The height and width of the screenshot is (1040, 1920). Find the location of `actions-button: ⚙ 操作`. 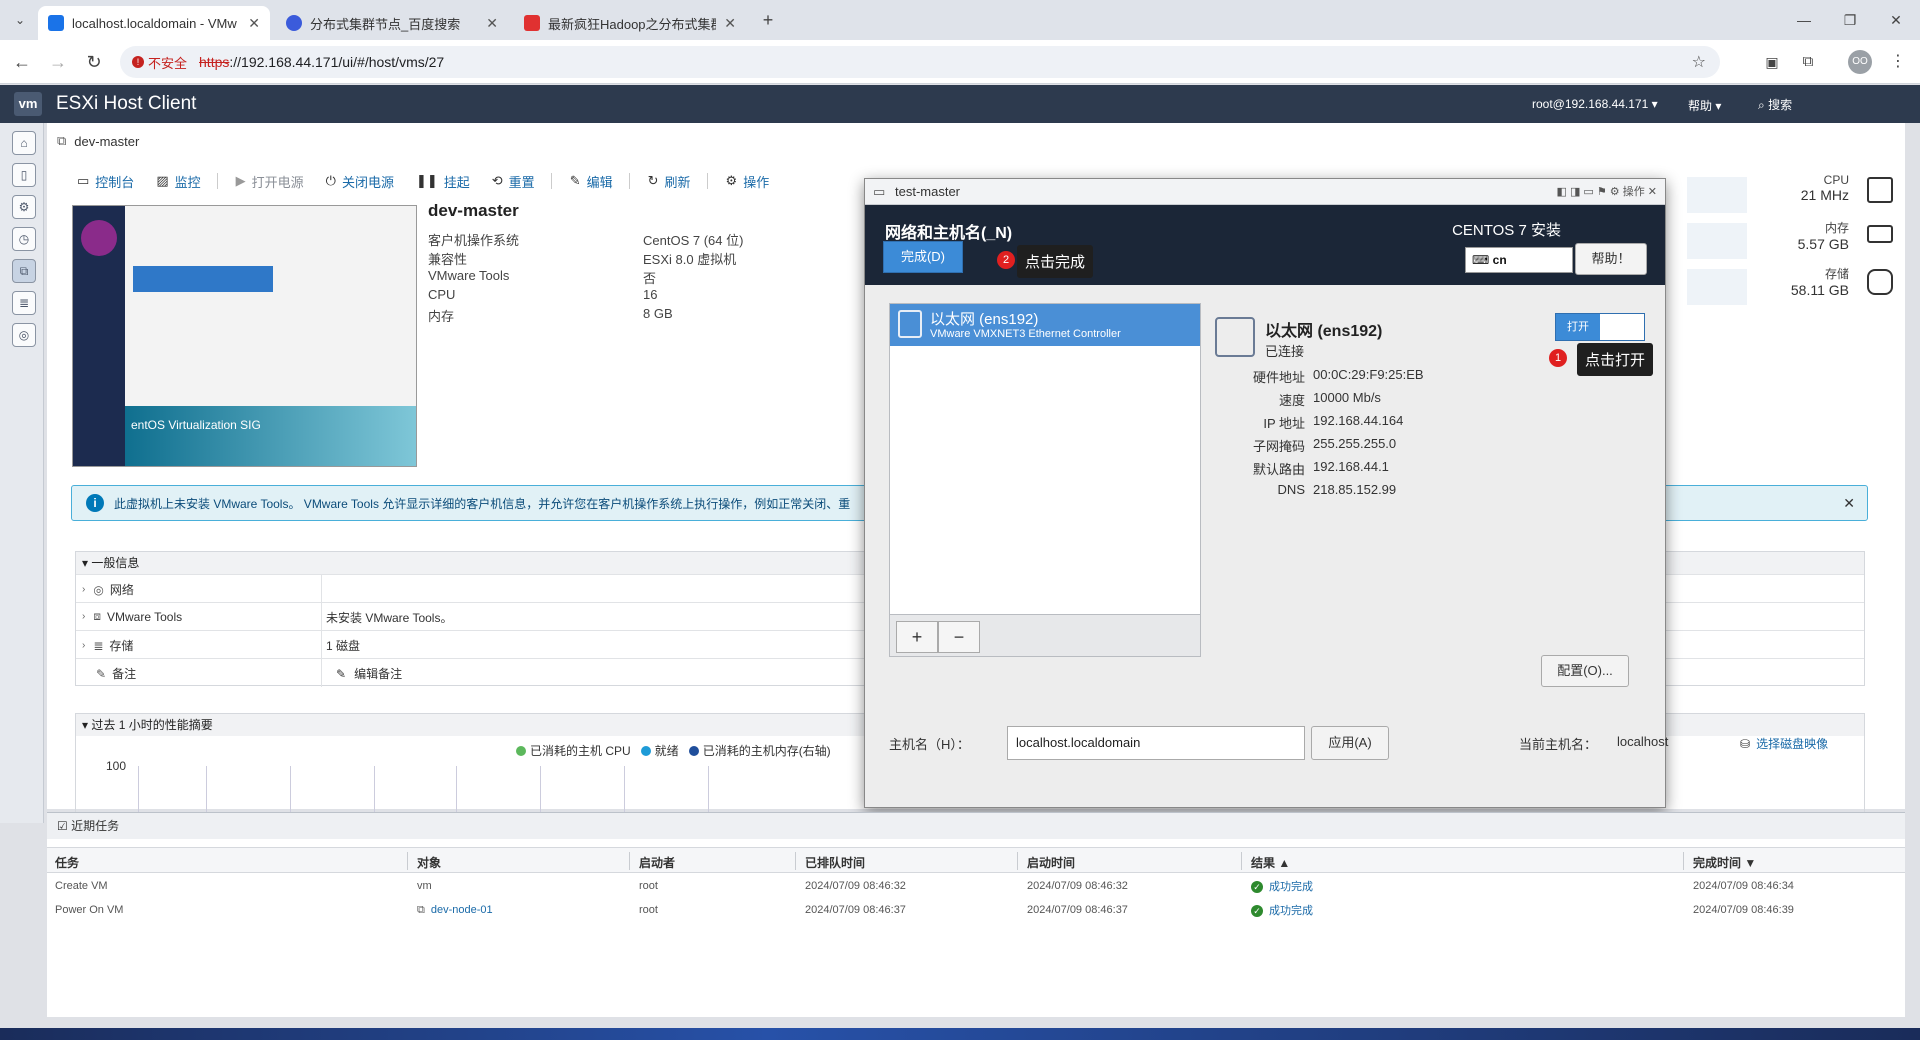

actions-button: ⚙ 操作 is located at coordinates (748, 181).